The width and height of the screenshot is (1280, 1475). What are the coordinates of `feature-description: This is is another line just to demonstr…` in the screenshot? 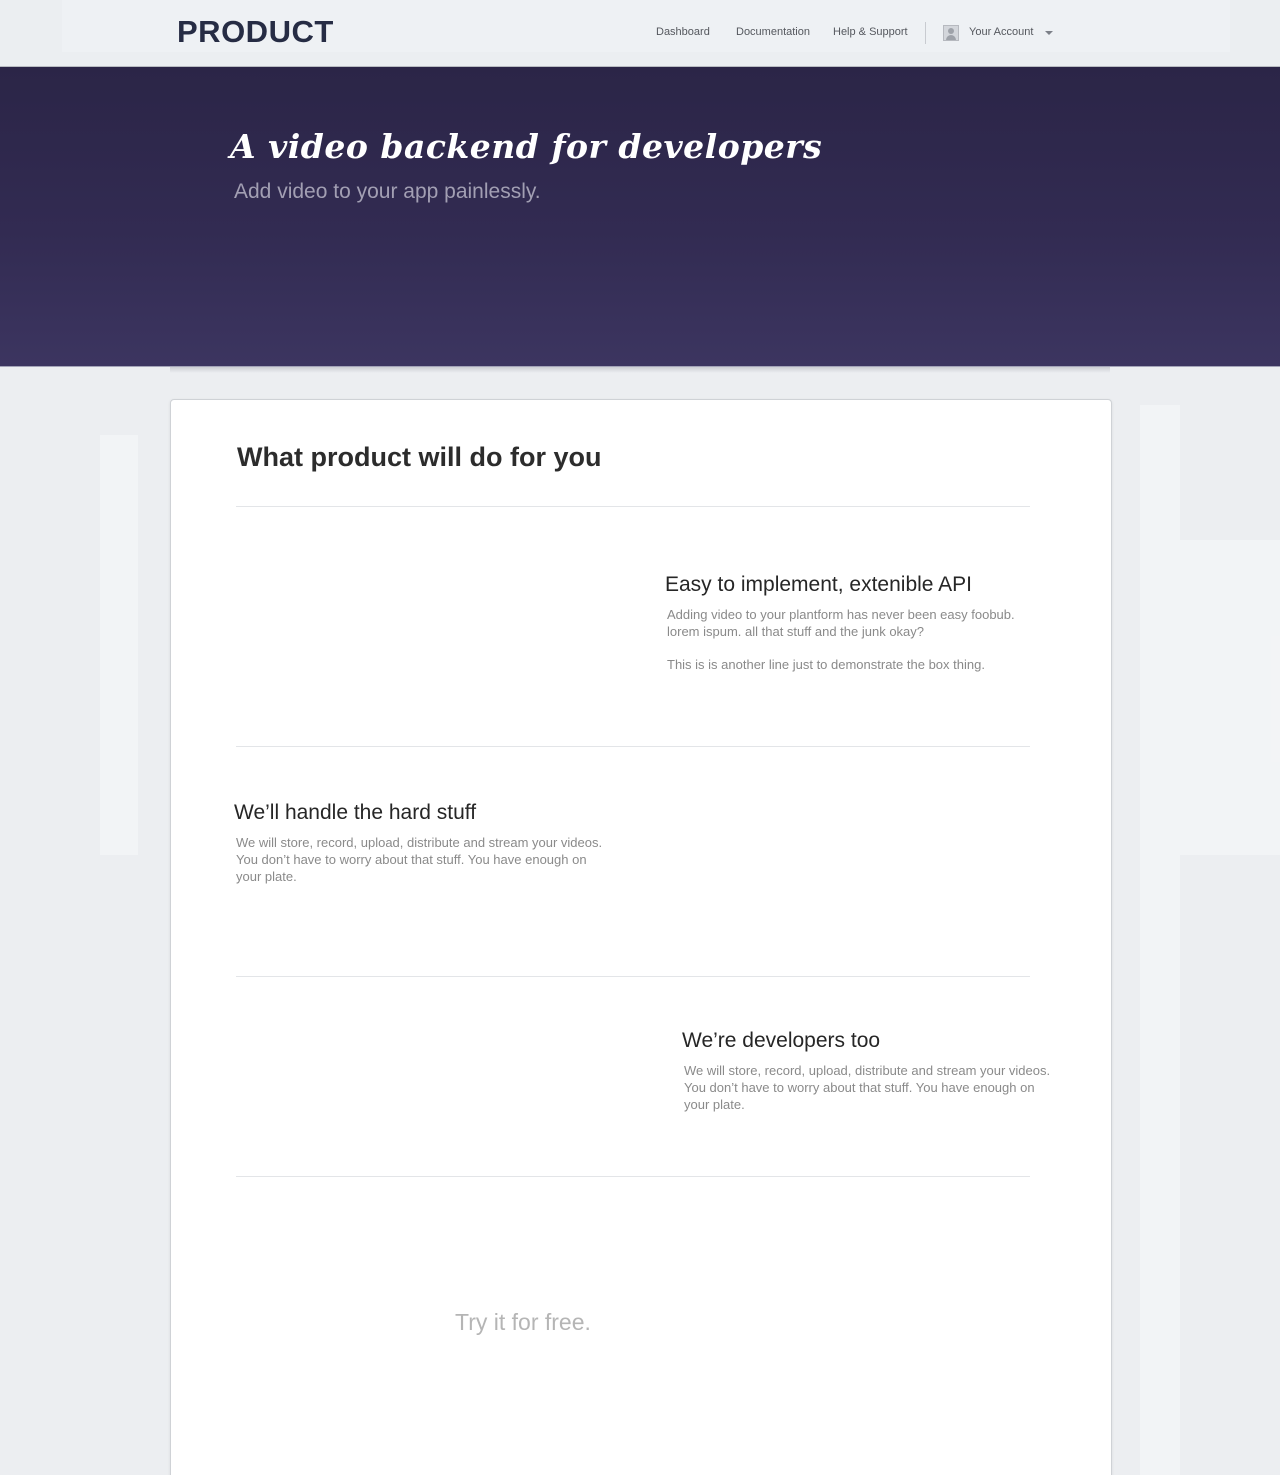 It's located at (826, 664).